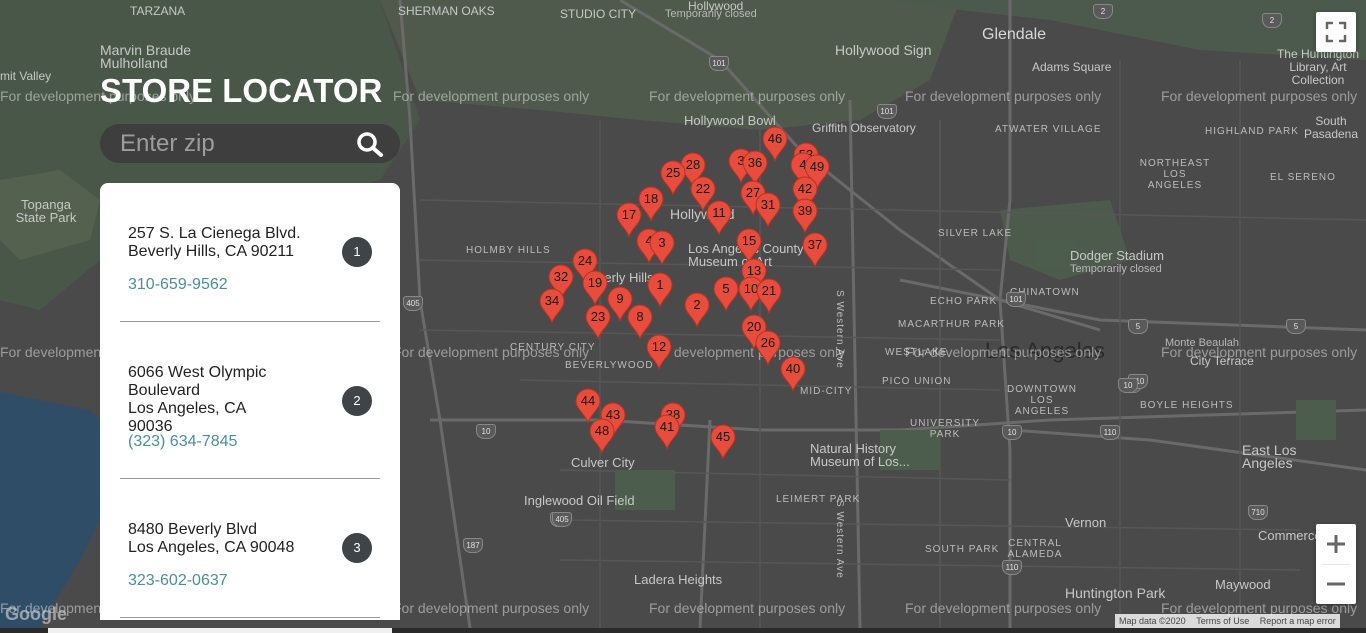 This screenshot has height=633, width=1366. Describe the element at coordinates (1014, 34) in the screenshot. I see `place-label: Glendale` at that location.